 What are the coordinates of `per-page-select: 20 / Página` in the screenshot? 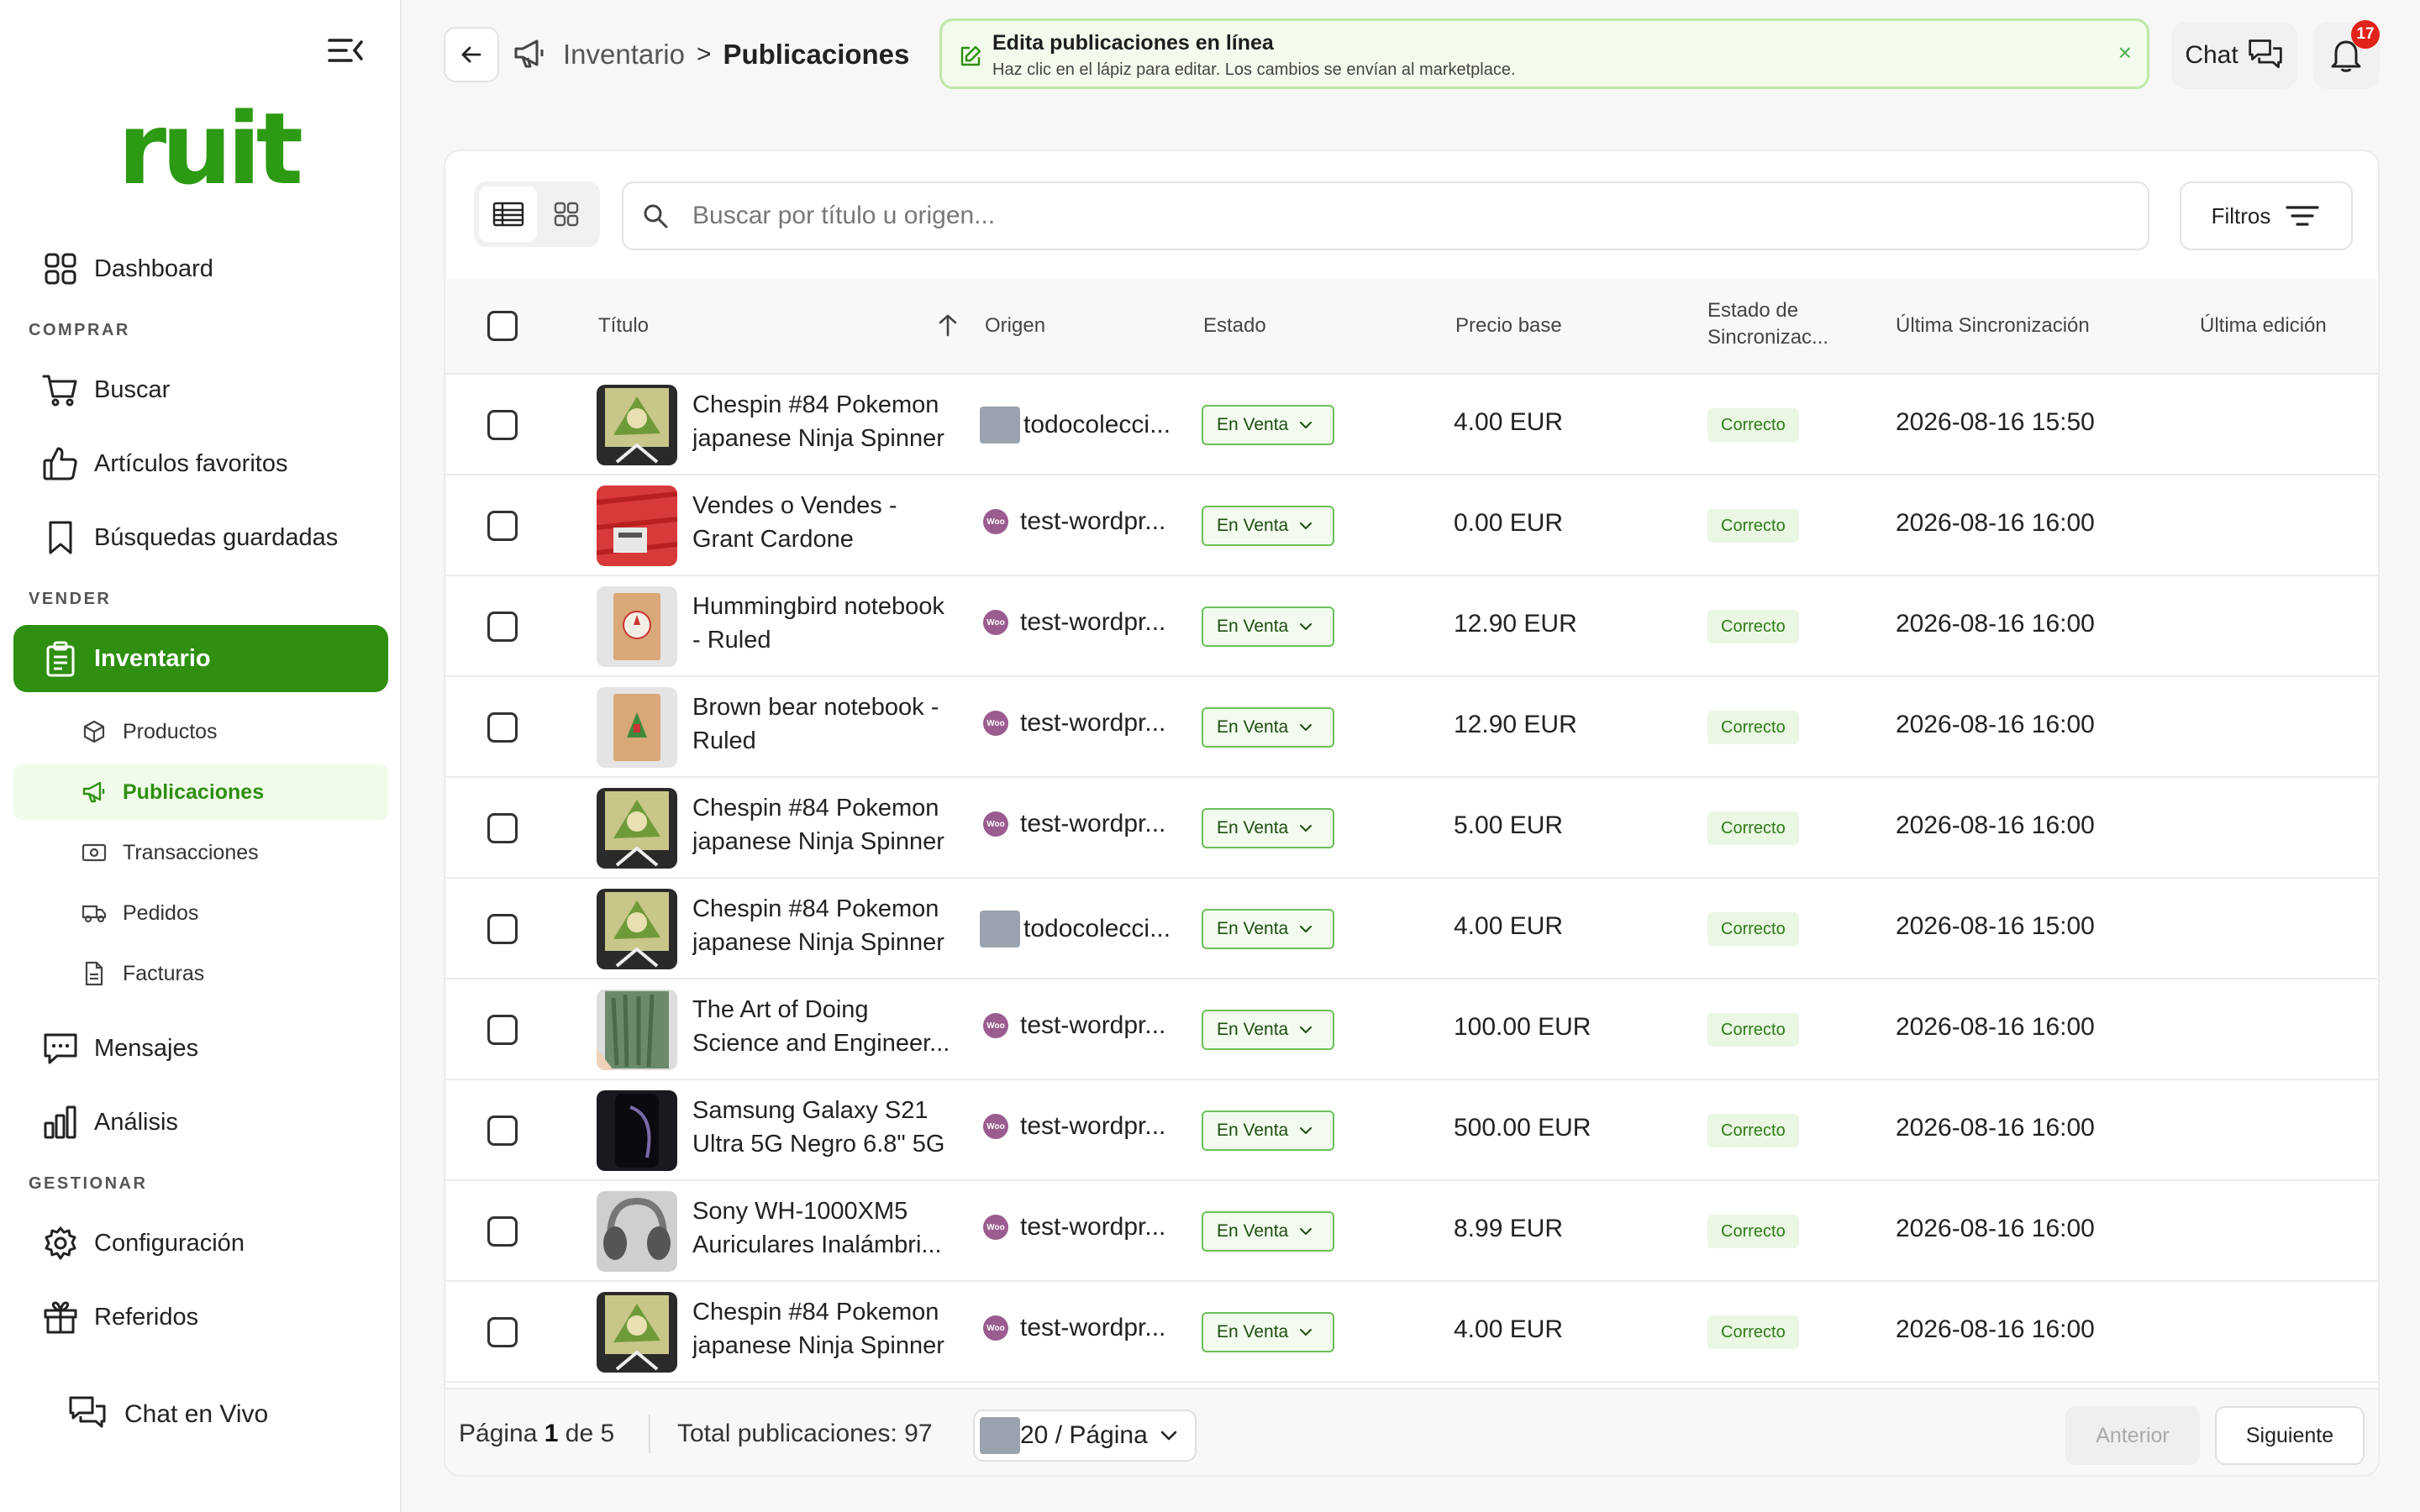 It's located at (1085, 1436).